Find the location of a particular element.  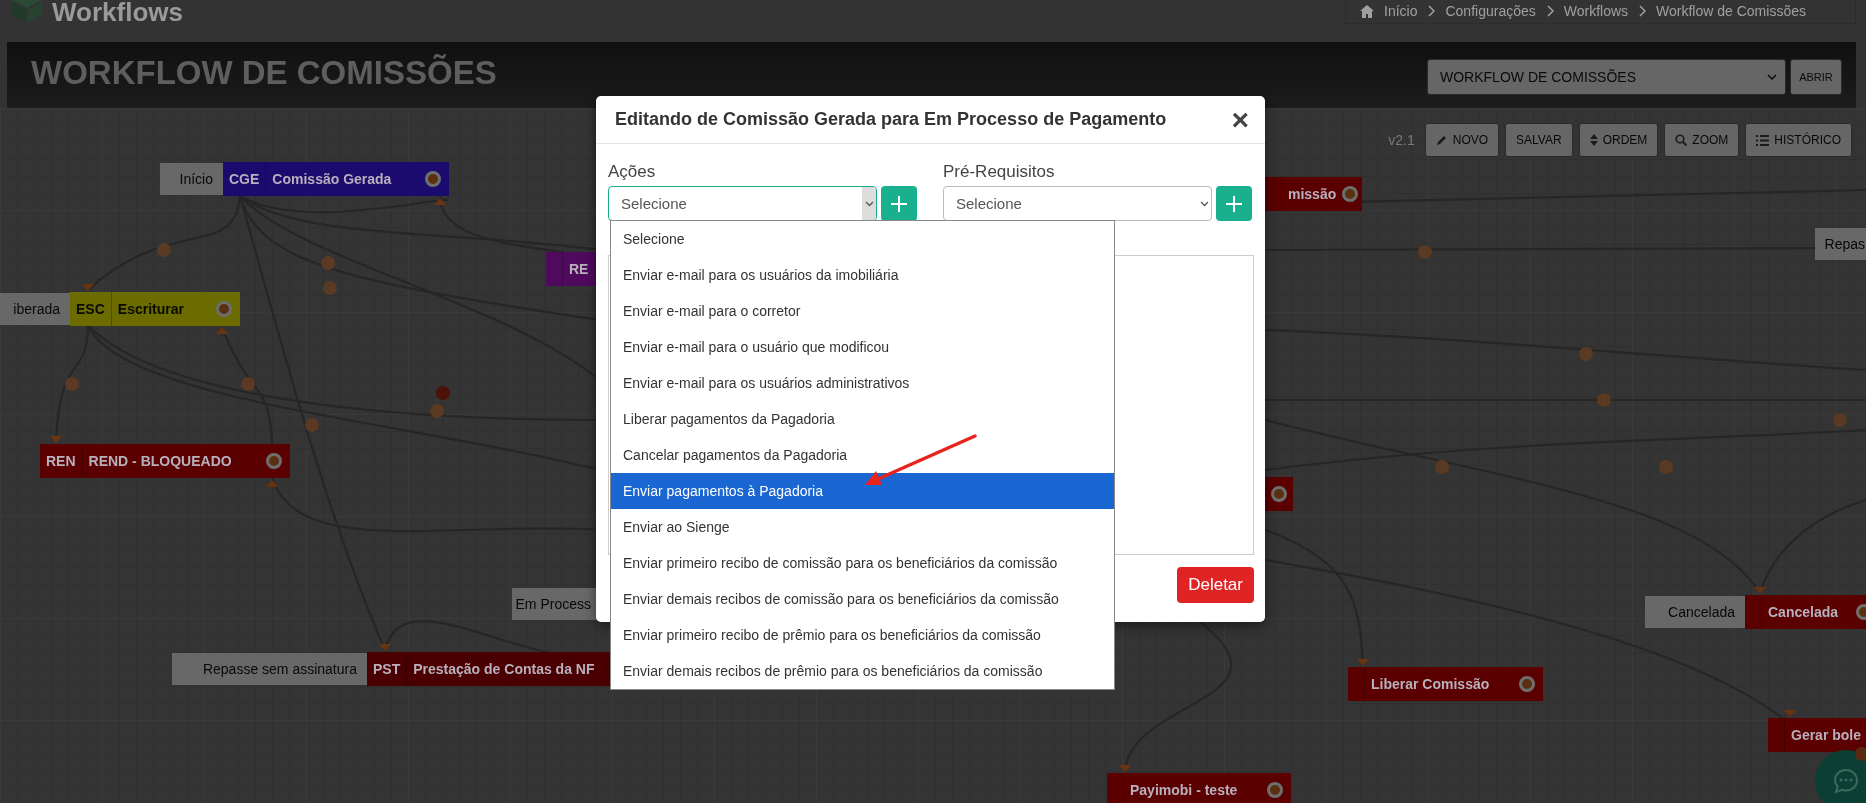

dropdown-option: Selecione is located at coordinates (862, 239).